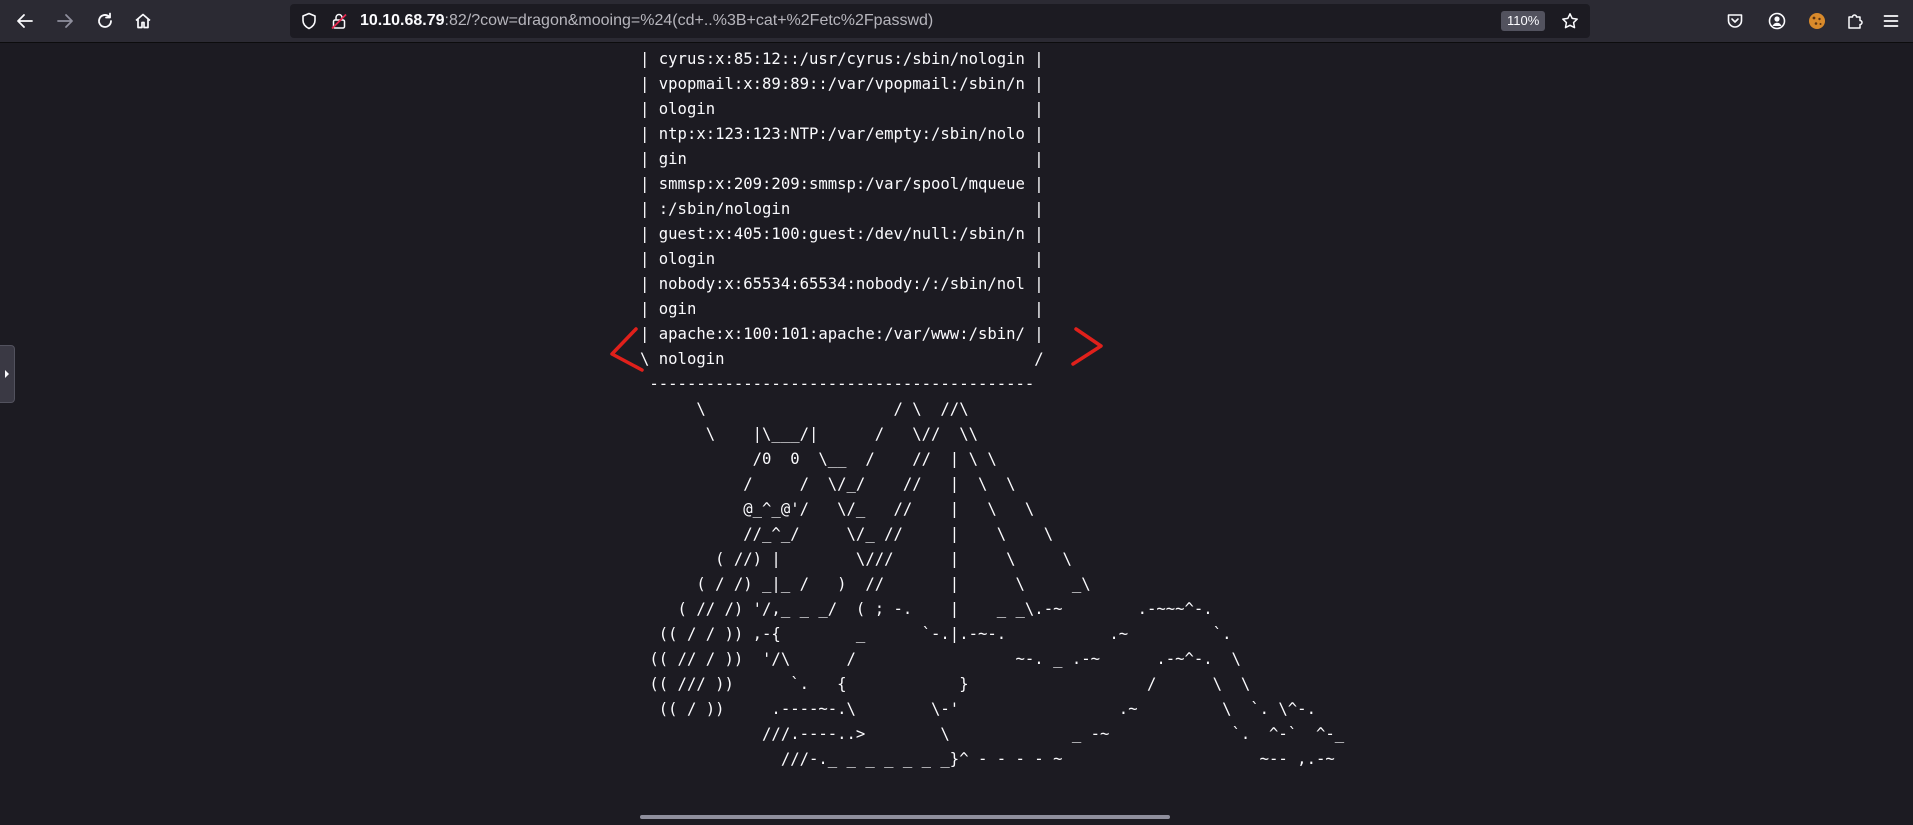 This screenshot has width=1913, height=825. Describe the element at coordinates (809, 434) in the screenshot. I see `output-line: \ |\___/| / \// \\` at that location.